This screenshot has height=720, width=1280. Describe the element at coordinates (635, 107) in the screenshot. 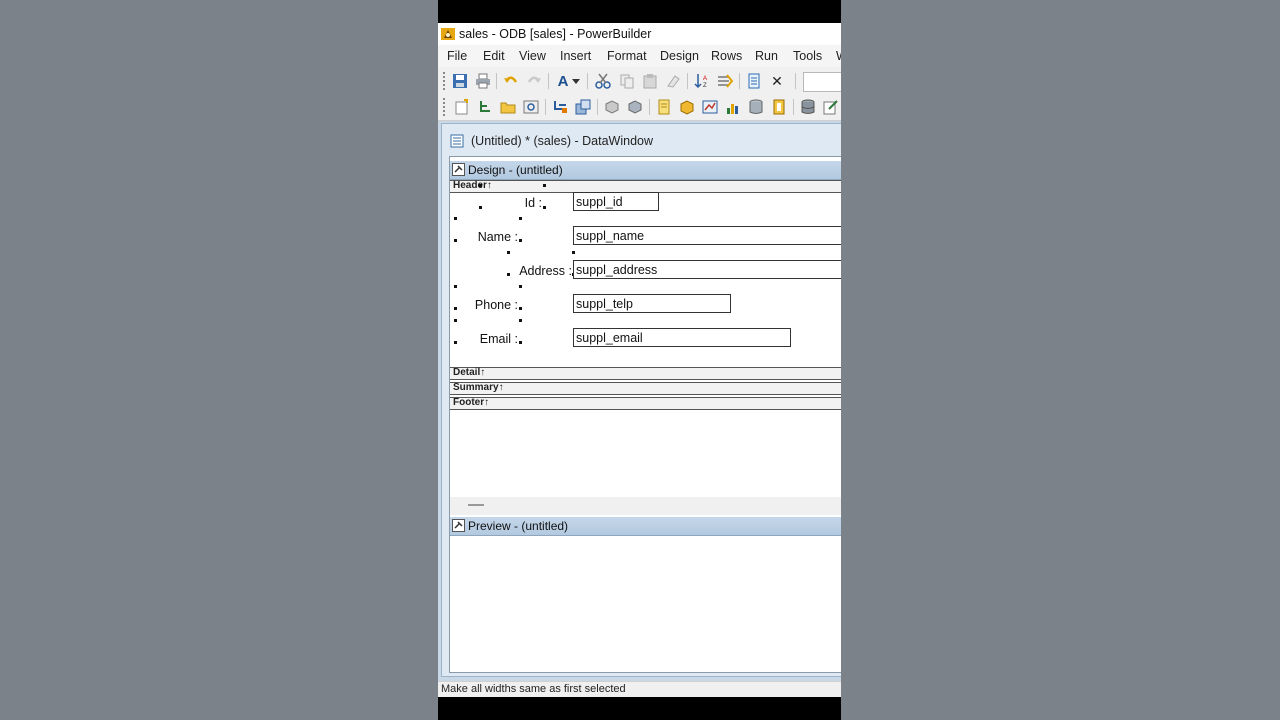

I see `cube-icon` at that location.